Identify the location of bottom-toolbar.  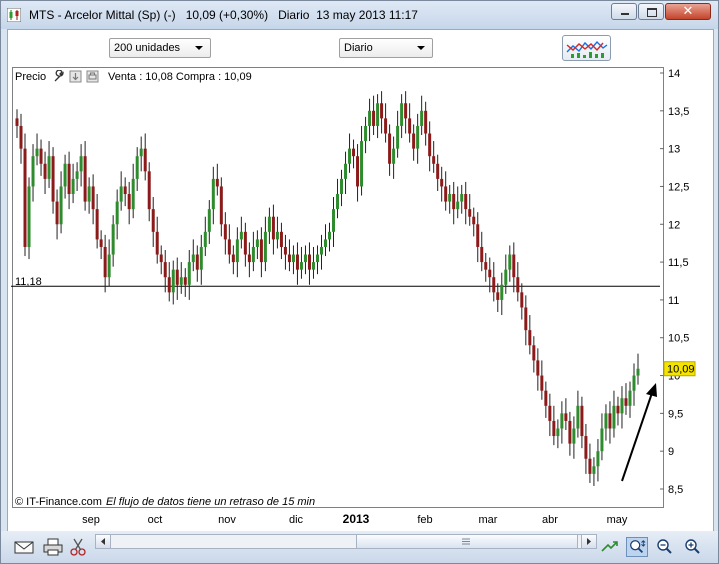
(359, 547).